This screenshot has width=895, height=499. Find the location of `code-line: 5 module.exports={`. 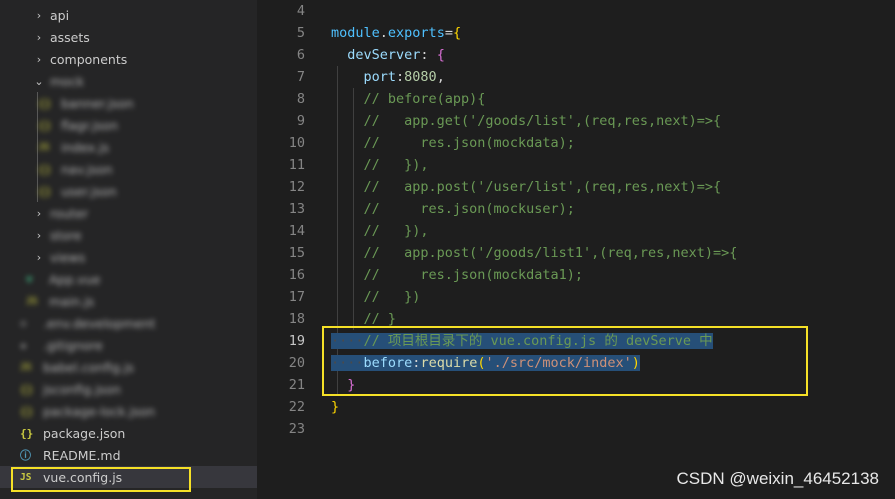

code-line: 5 module.exports={ is located at coordinates (576, 33).